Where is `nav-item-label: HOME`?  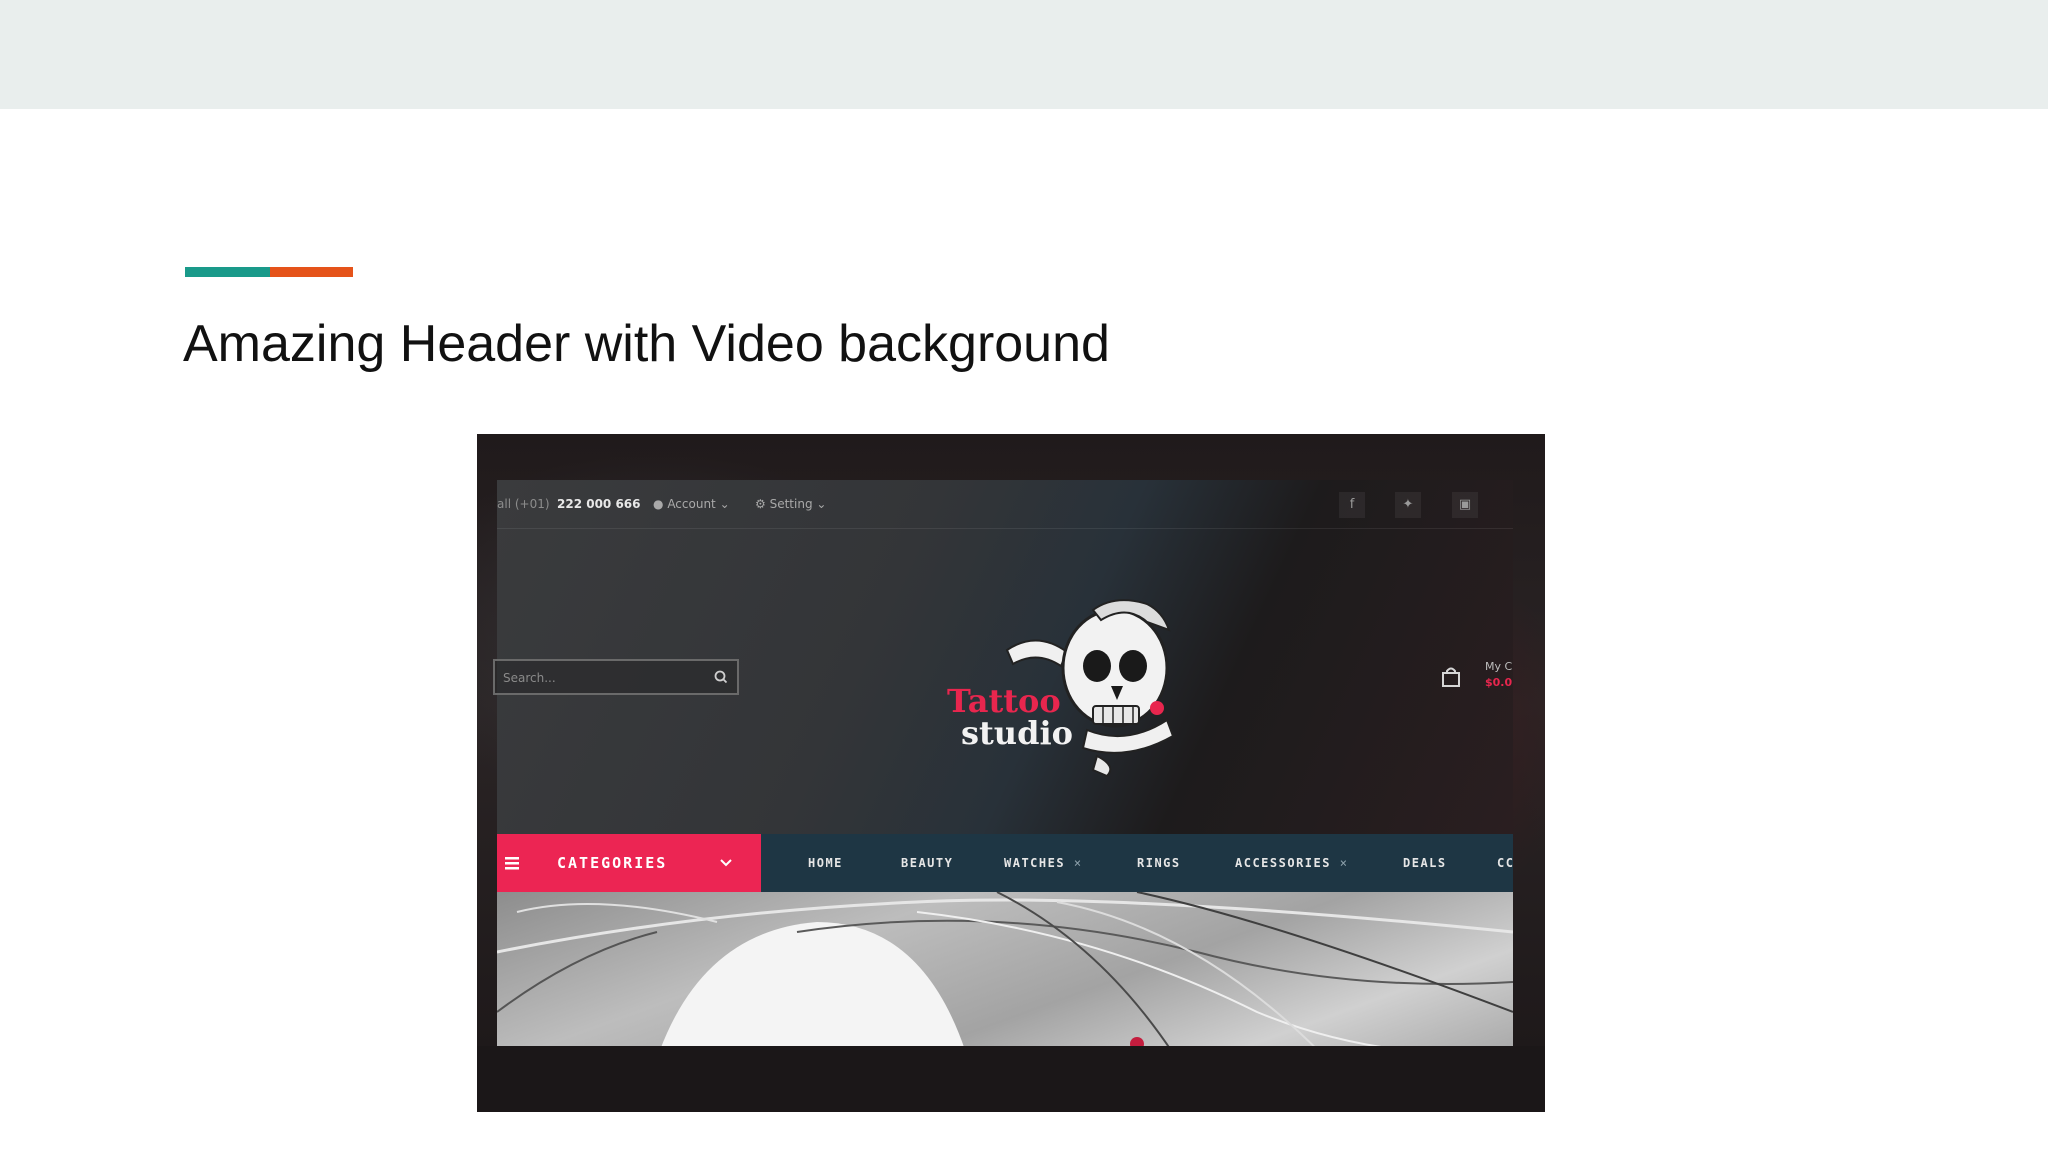
nav-item-label: HOME is located at coordinates (825, 863).